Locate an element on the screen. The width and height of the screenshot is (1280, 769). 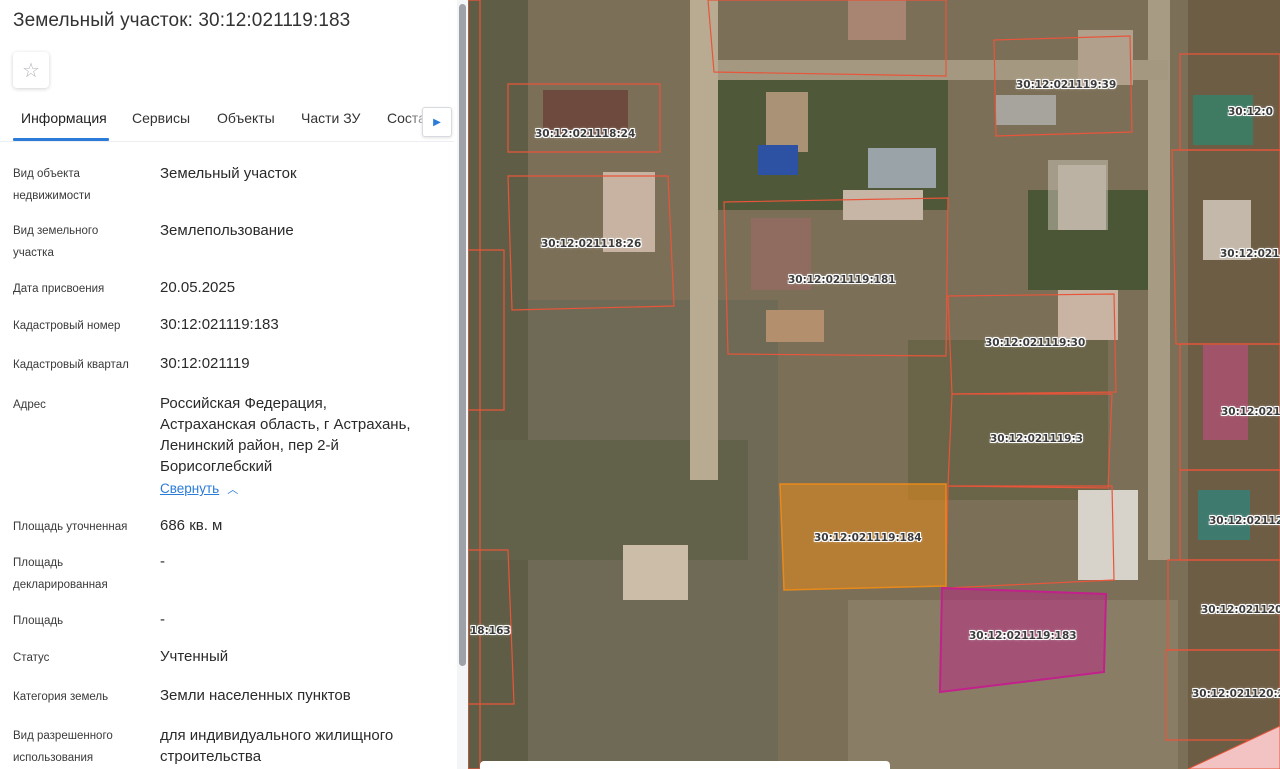
field-label-object-type: Вид объекта недвижимости is located at coordinates (52, 185).